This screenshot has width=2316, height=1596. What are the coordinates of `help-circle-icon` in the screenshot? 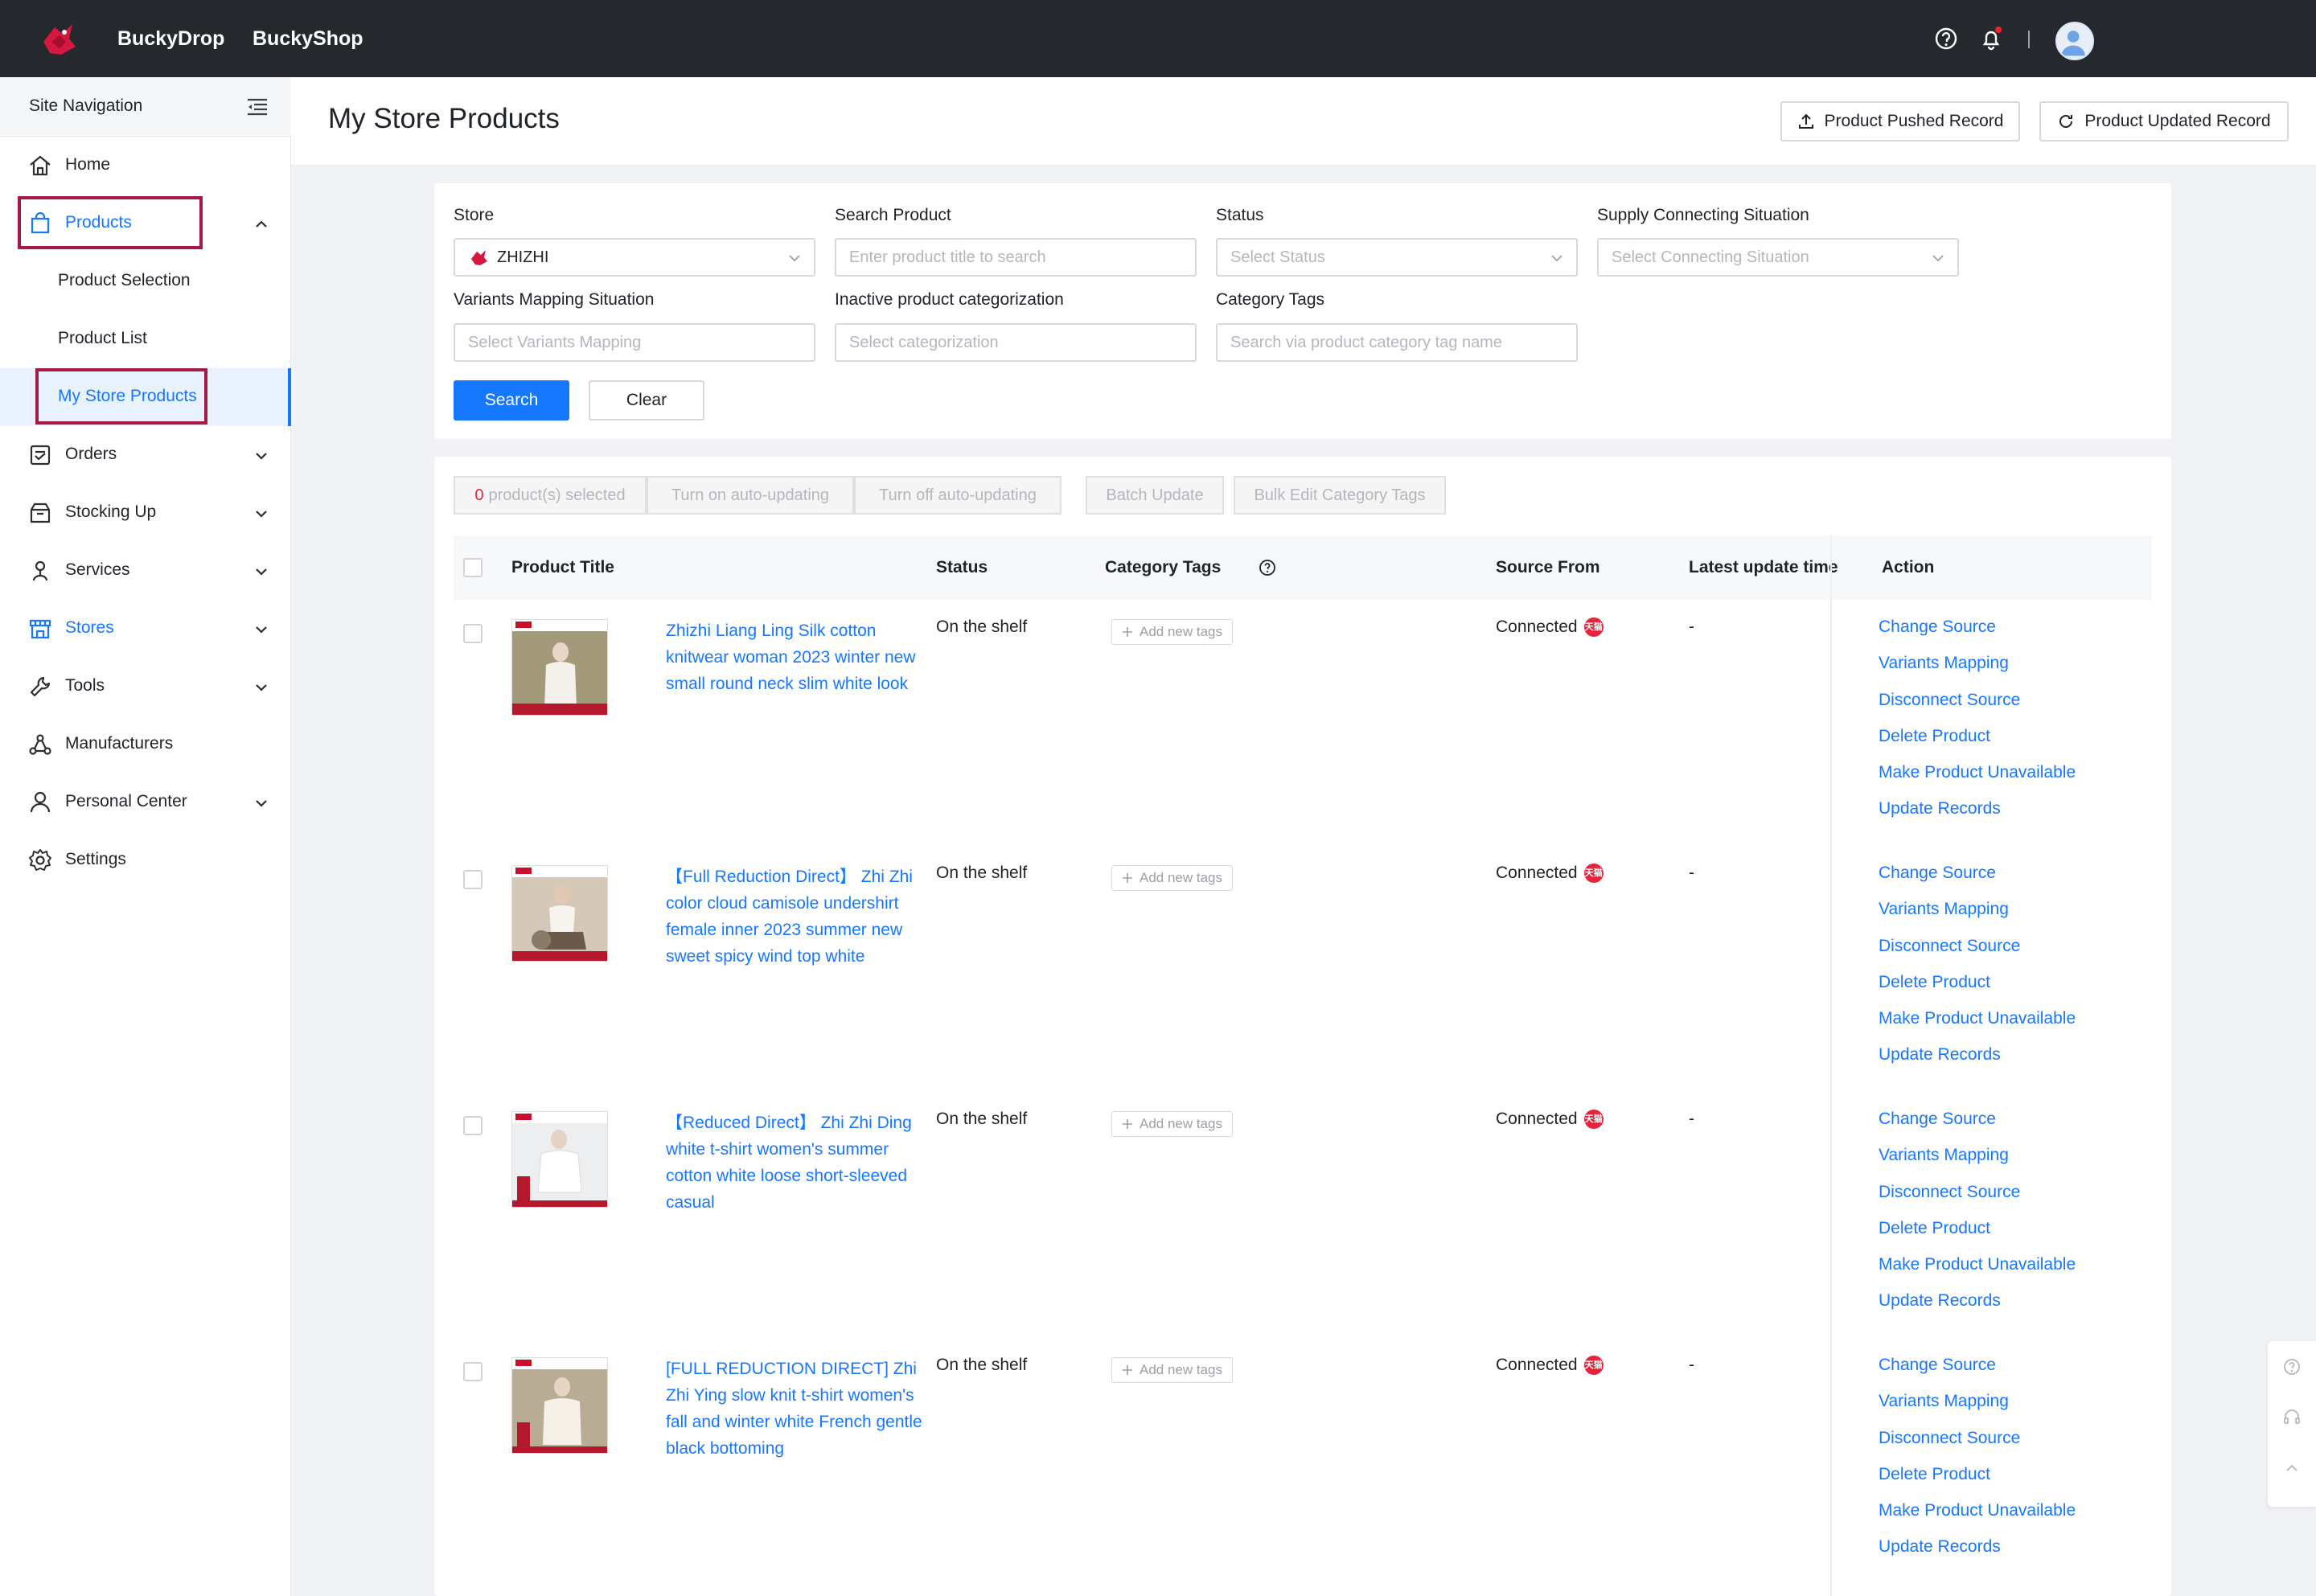 It's located at (1267, 567).